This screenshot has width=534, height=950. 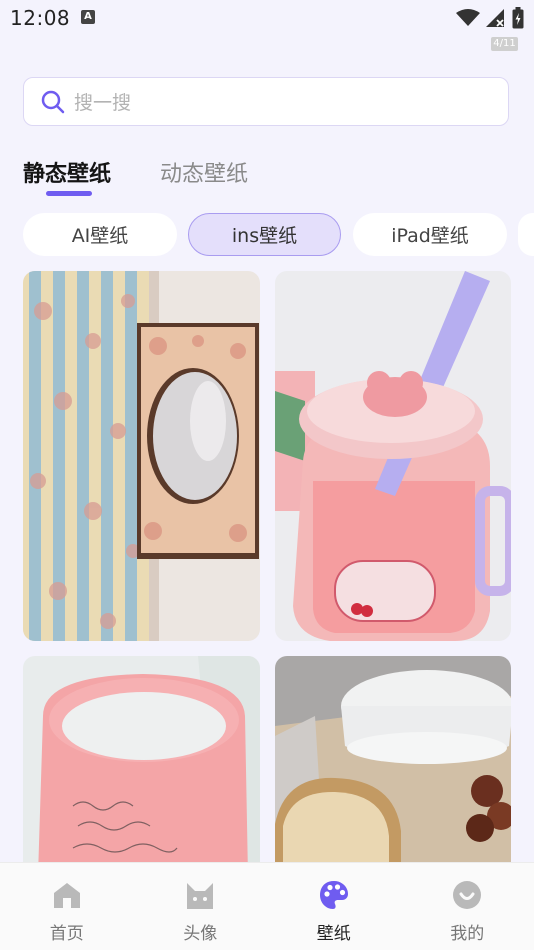 I want to click on search-icon, so click(x=53, y=102).